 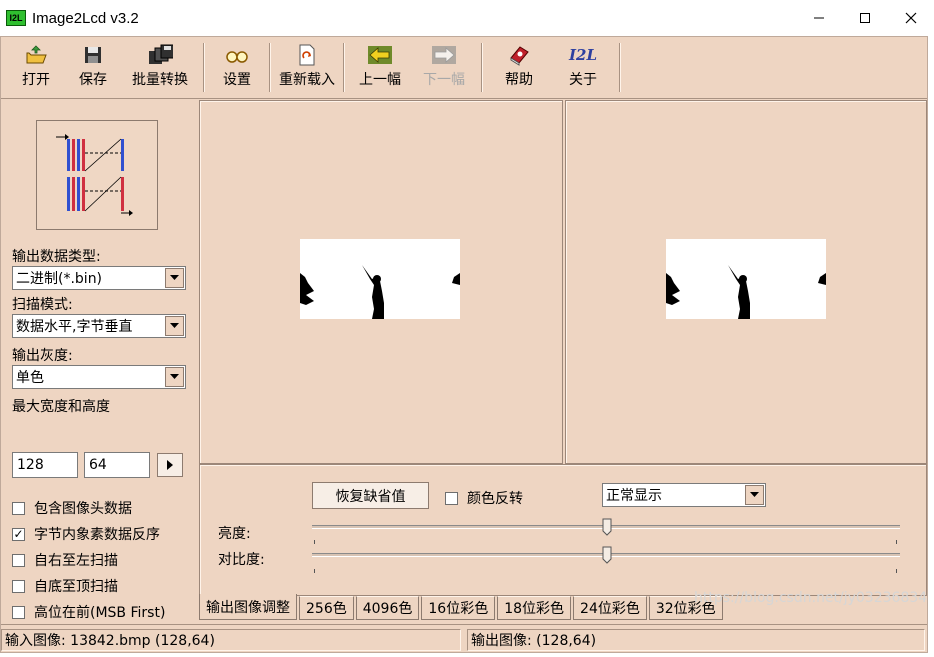 What do you see at coordinates (160, 55) in the screenshot?
I see `batch-disks-icon` at bounding box center [160, 55].